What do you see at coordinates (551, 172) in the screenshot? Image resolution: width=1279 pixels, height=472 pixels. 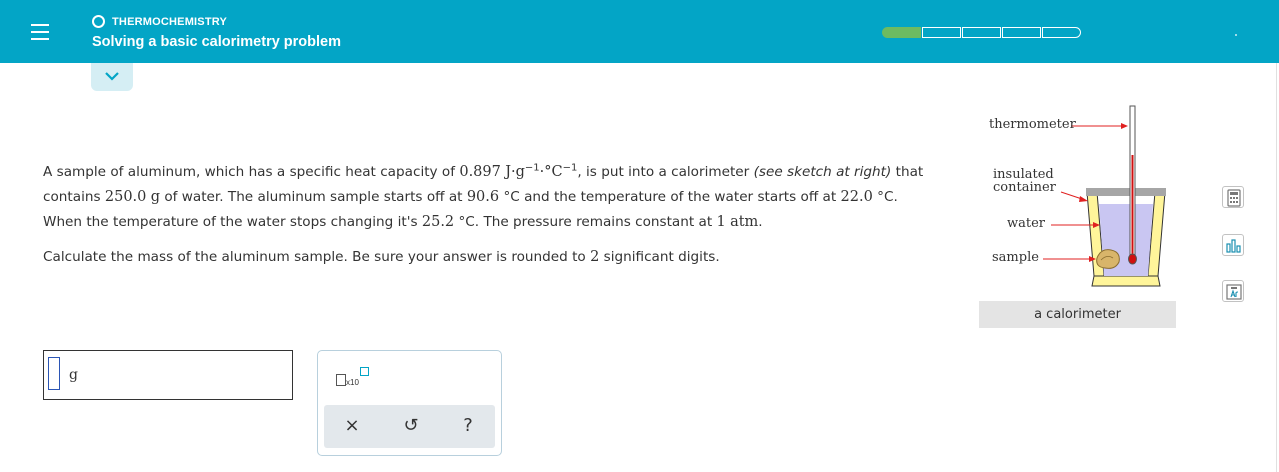 I see `unit: ·°C` at bounding box center [551, 172].